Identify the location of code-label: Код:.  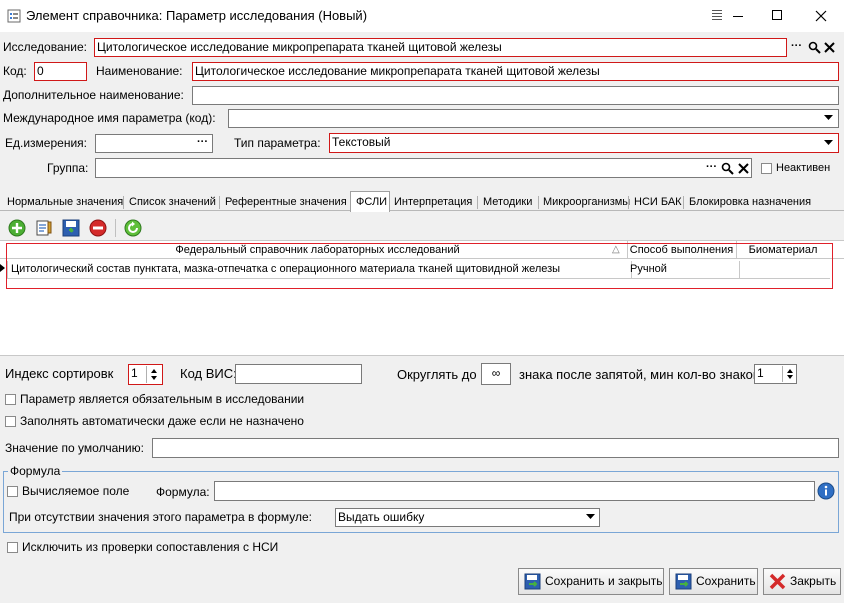
(15, 71).